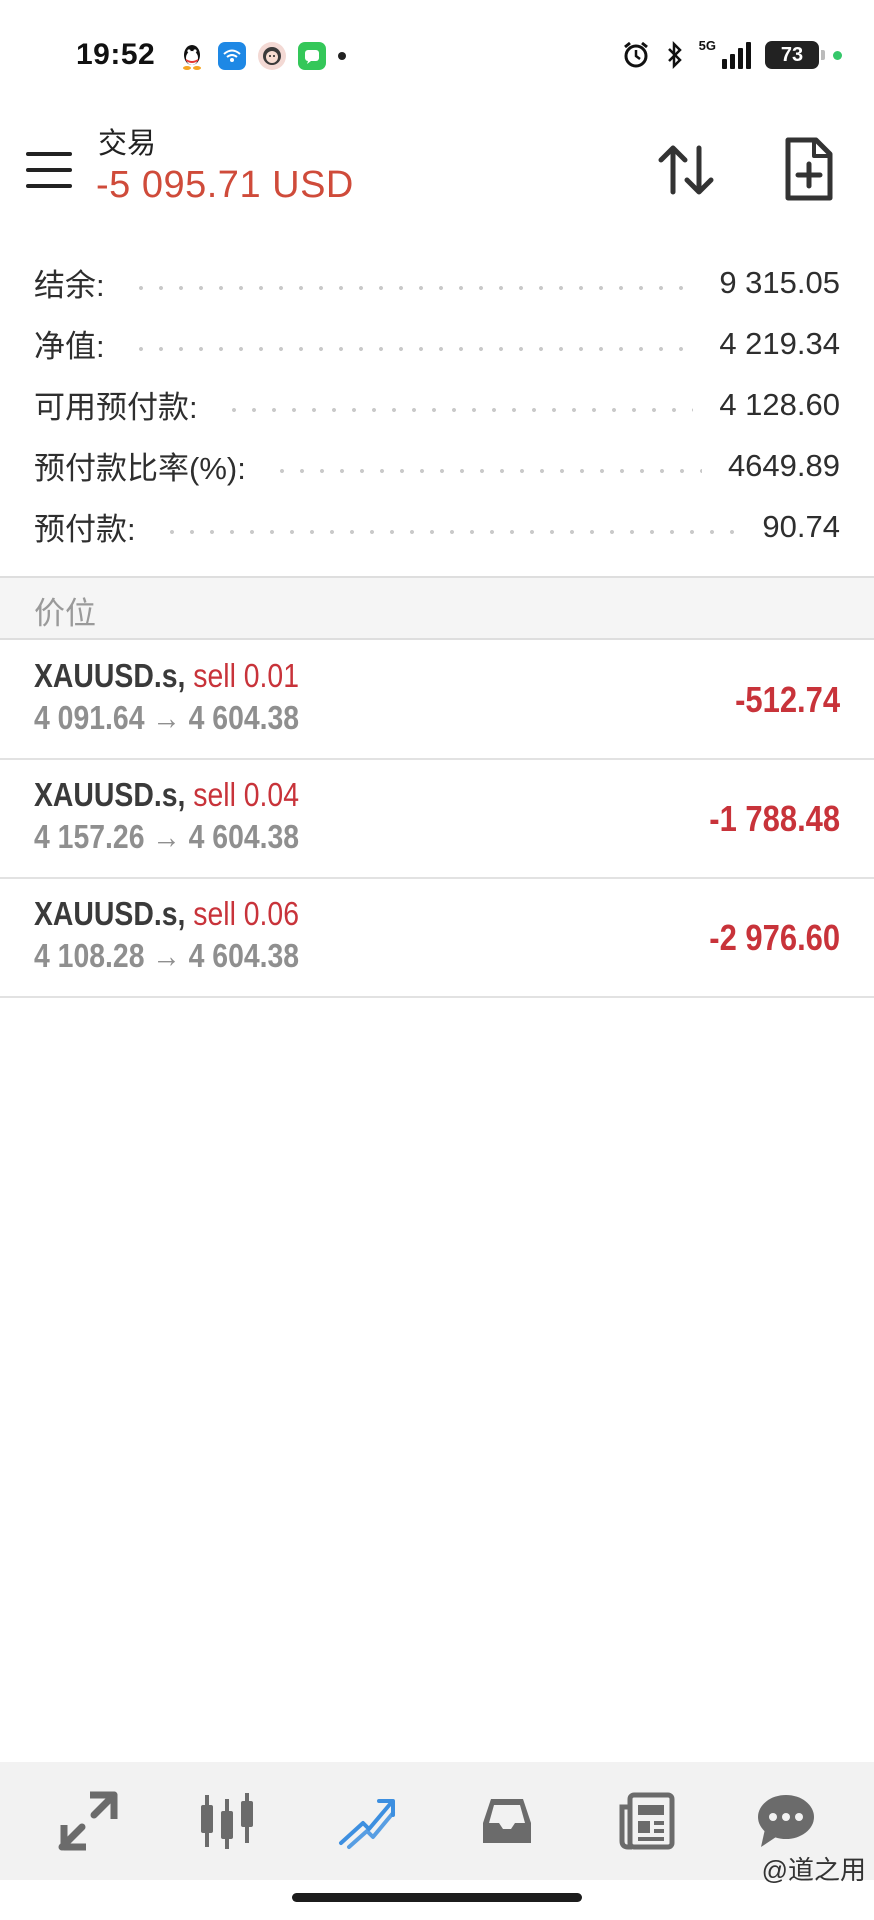  I want to click on position-title: XAUUSD.s, sell 0.04, so click(166, 795).